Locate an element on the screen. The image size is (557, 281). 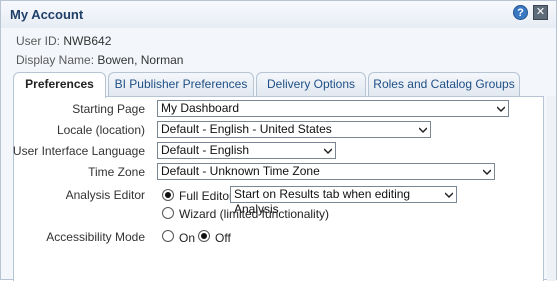
tab-preferences: Preferences is located at coordinates (59, 85).